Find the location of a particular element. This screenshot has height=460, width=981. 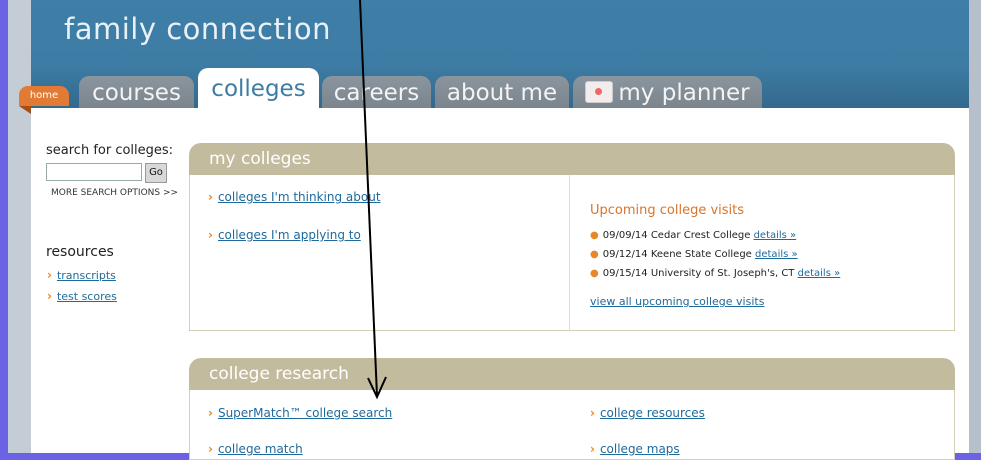

college-match-link: › college match is located at coordinates (255, 449).